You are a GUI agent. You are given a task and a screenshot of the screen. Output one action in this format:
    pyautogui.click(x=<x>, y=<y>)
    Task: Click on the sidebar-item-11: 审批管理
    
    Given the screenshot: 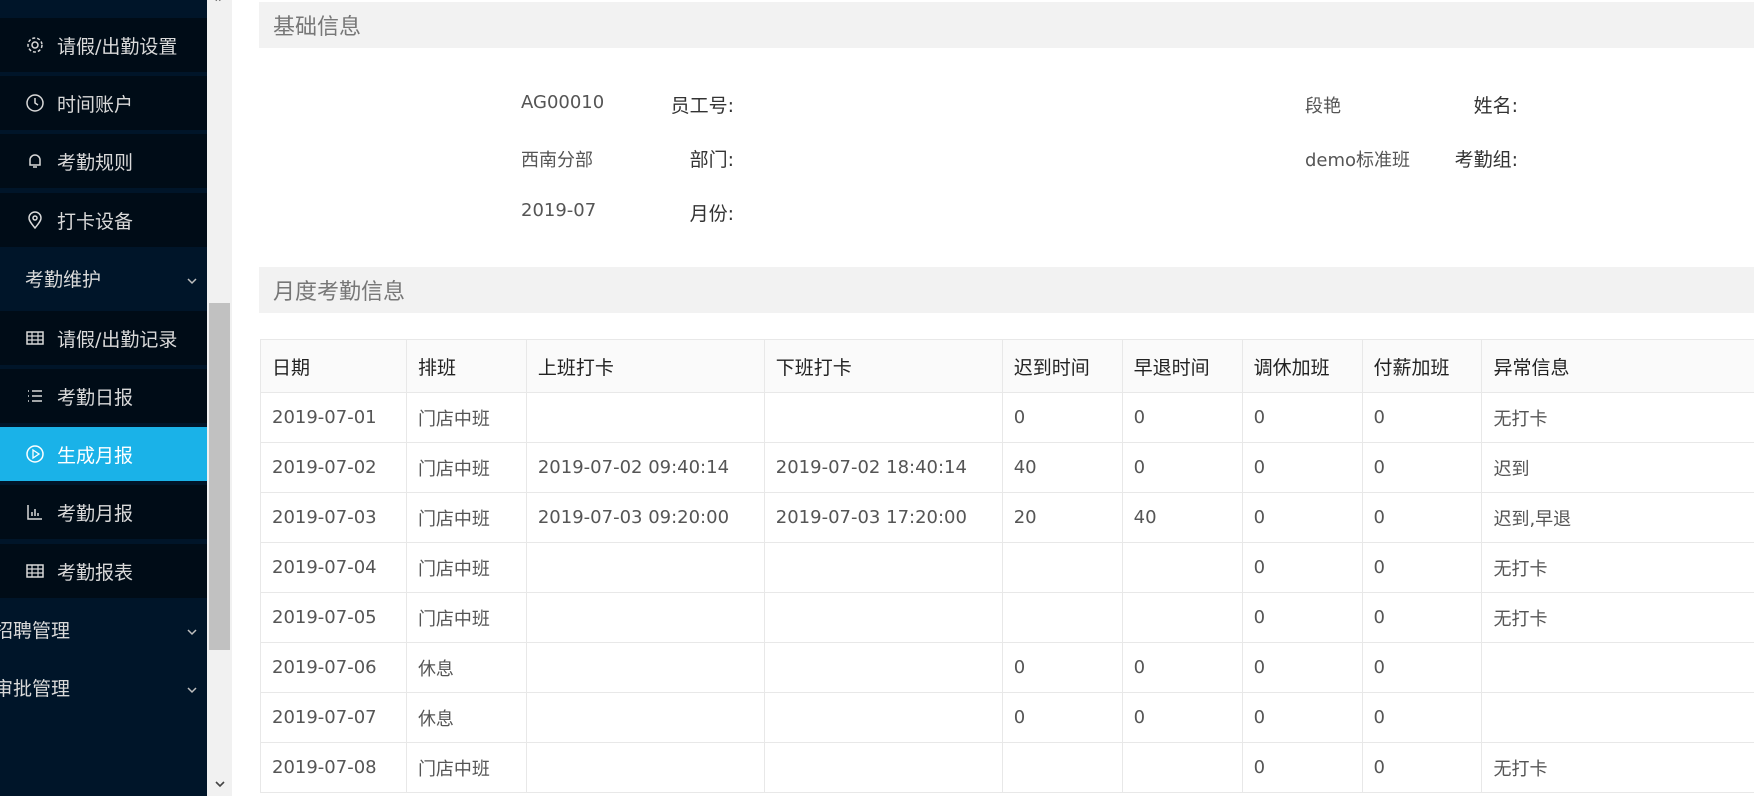 What is the action you would take?
    pyautogui.click(x=103, y=687)
    